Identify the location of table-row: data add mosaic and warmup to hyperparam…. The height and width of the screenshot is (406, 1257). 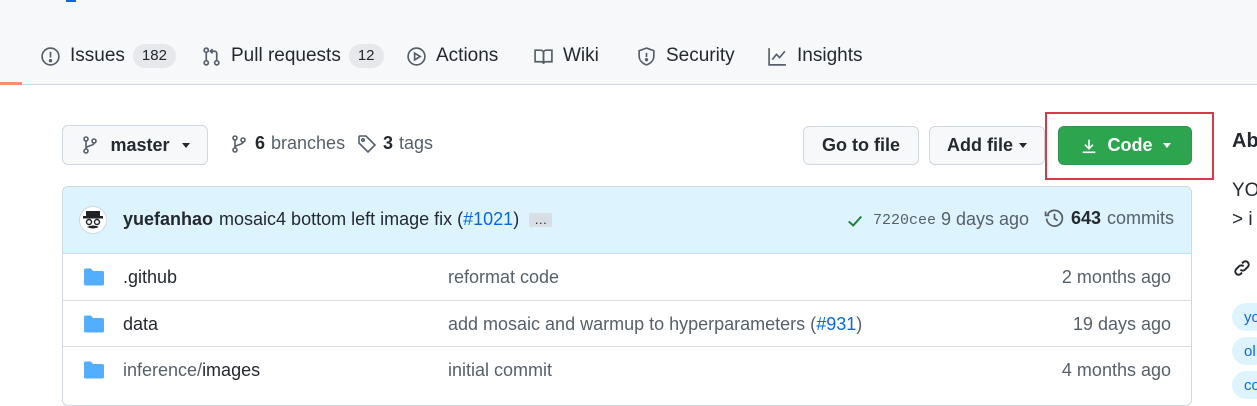
(627, 323).